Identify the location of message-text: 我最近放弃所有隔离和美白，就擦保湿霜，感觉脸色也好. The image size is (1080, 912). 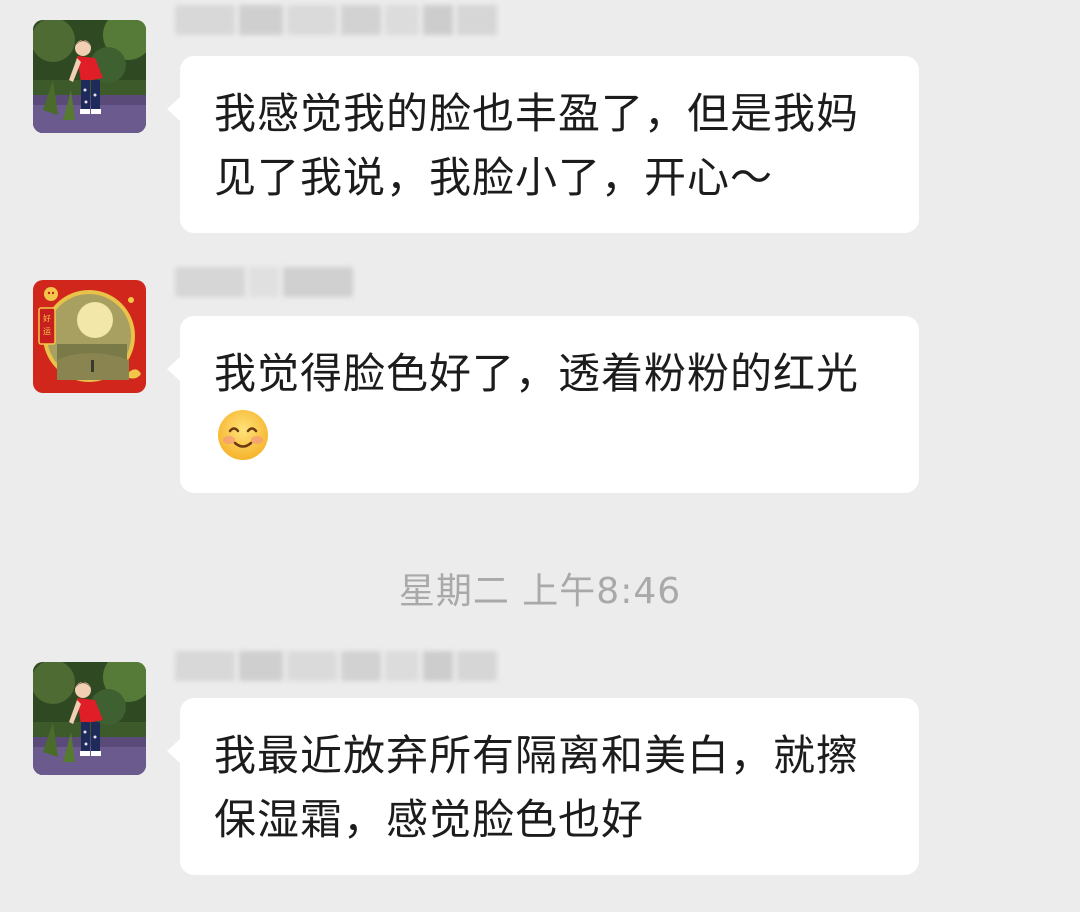
(537, 787).